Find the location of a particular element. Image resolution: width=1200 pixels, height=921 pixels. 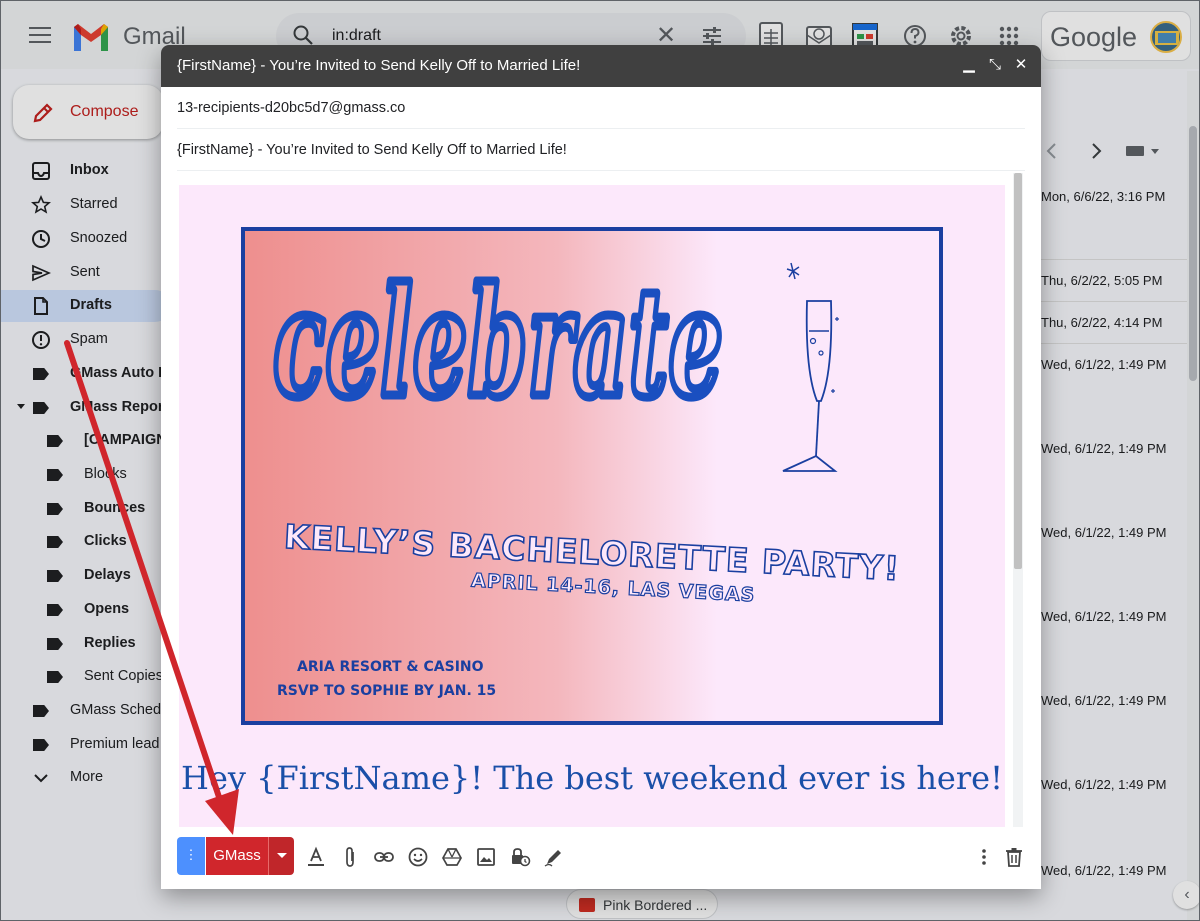

celebrate-script-text: celebrate is located at coordinates (498, 343).